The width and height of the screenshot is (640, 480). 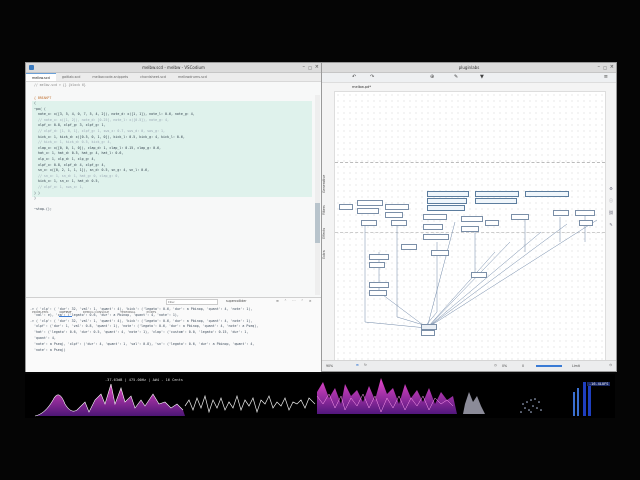 I want to click on side-tabs: Generative Filters Effects Extra, so click(x=327, y=206).